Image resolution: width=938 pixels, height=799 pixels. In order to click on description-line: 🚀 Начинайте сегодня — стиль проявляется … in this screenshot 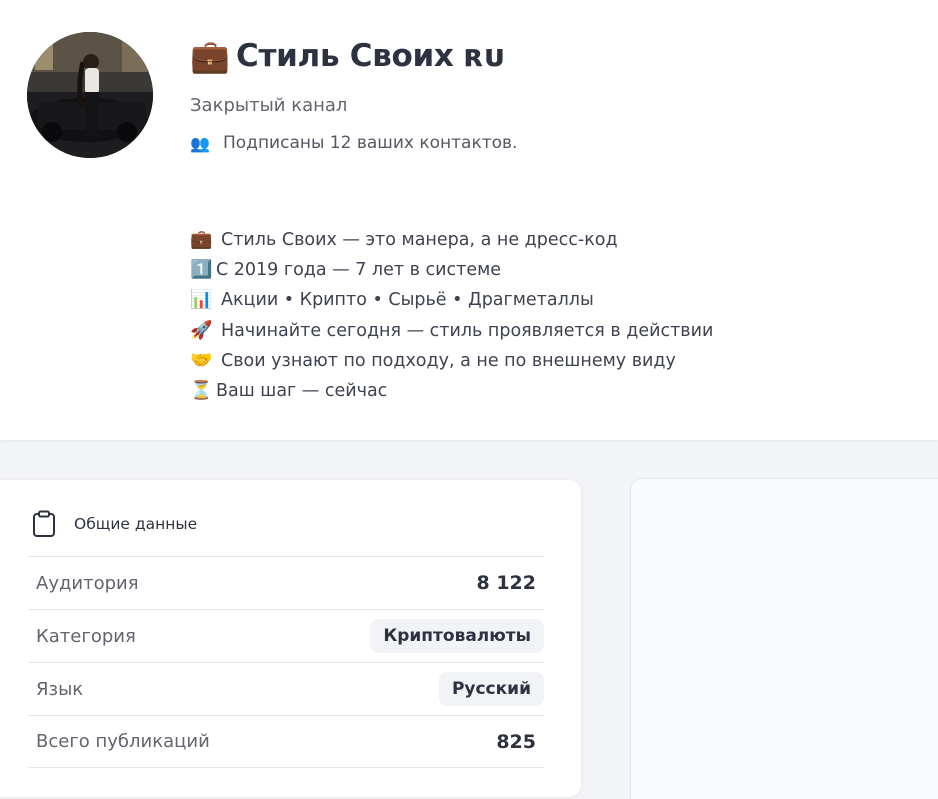, I will do `click(451, 331)`.